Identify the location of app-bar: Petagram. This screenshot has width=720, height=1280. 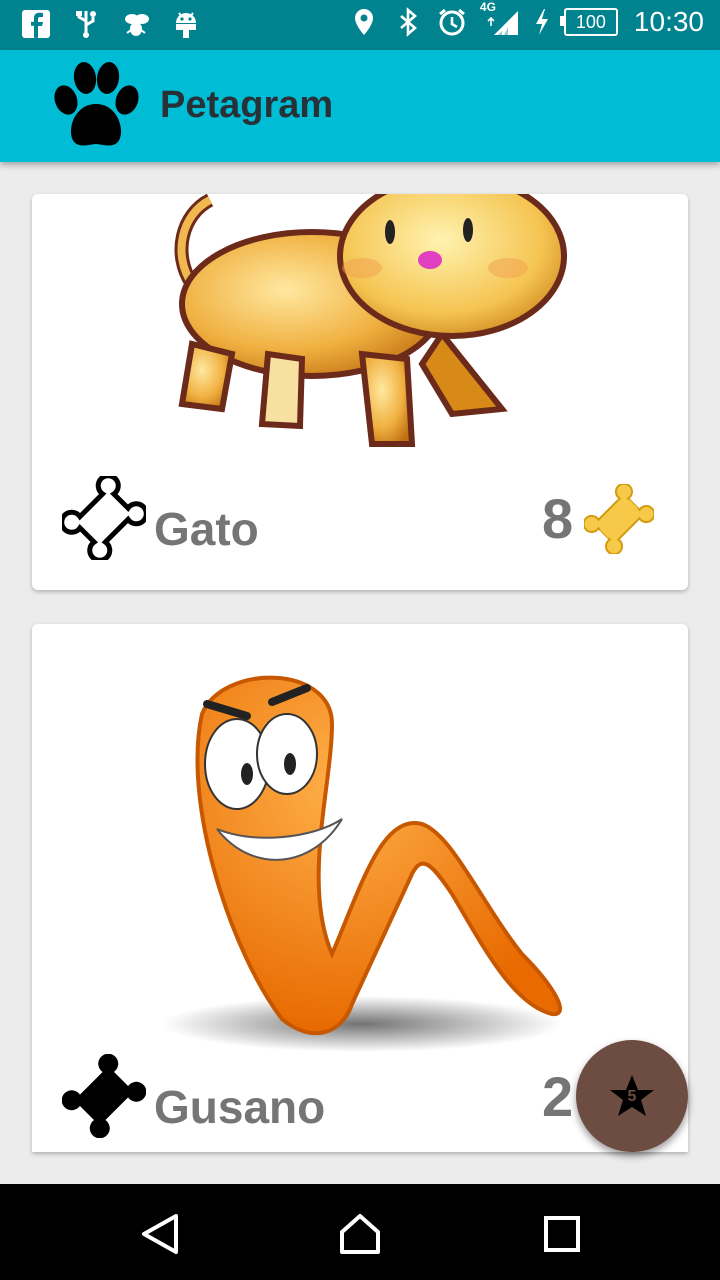
(360, 106).